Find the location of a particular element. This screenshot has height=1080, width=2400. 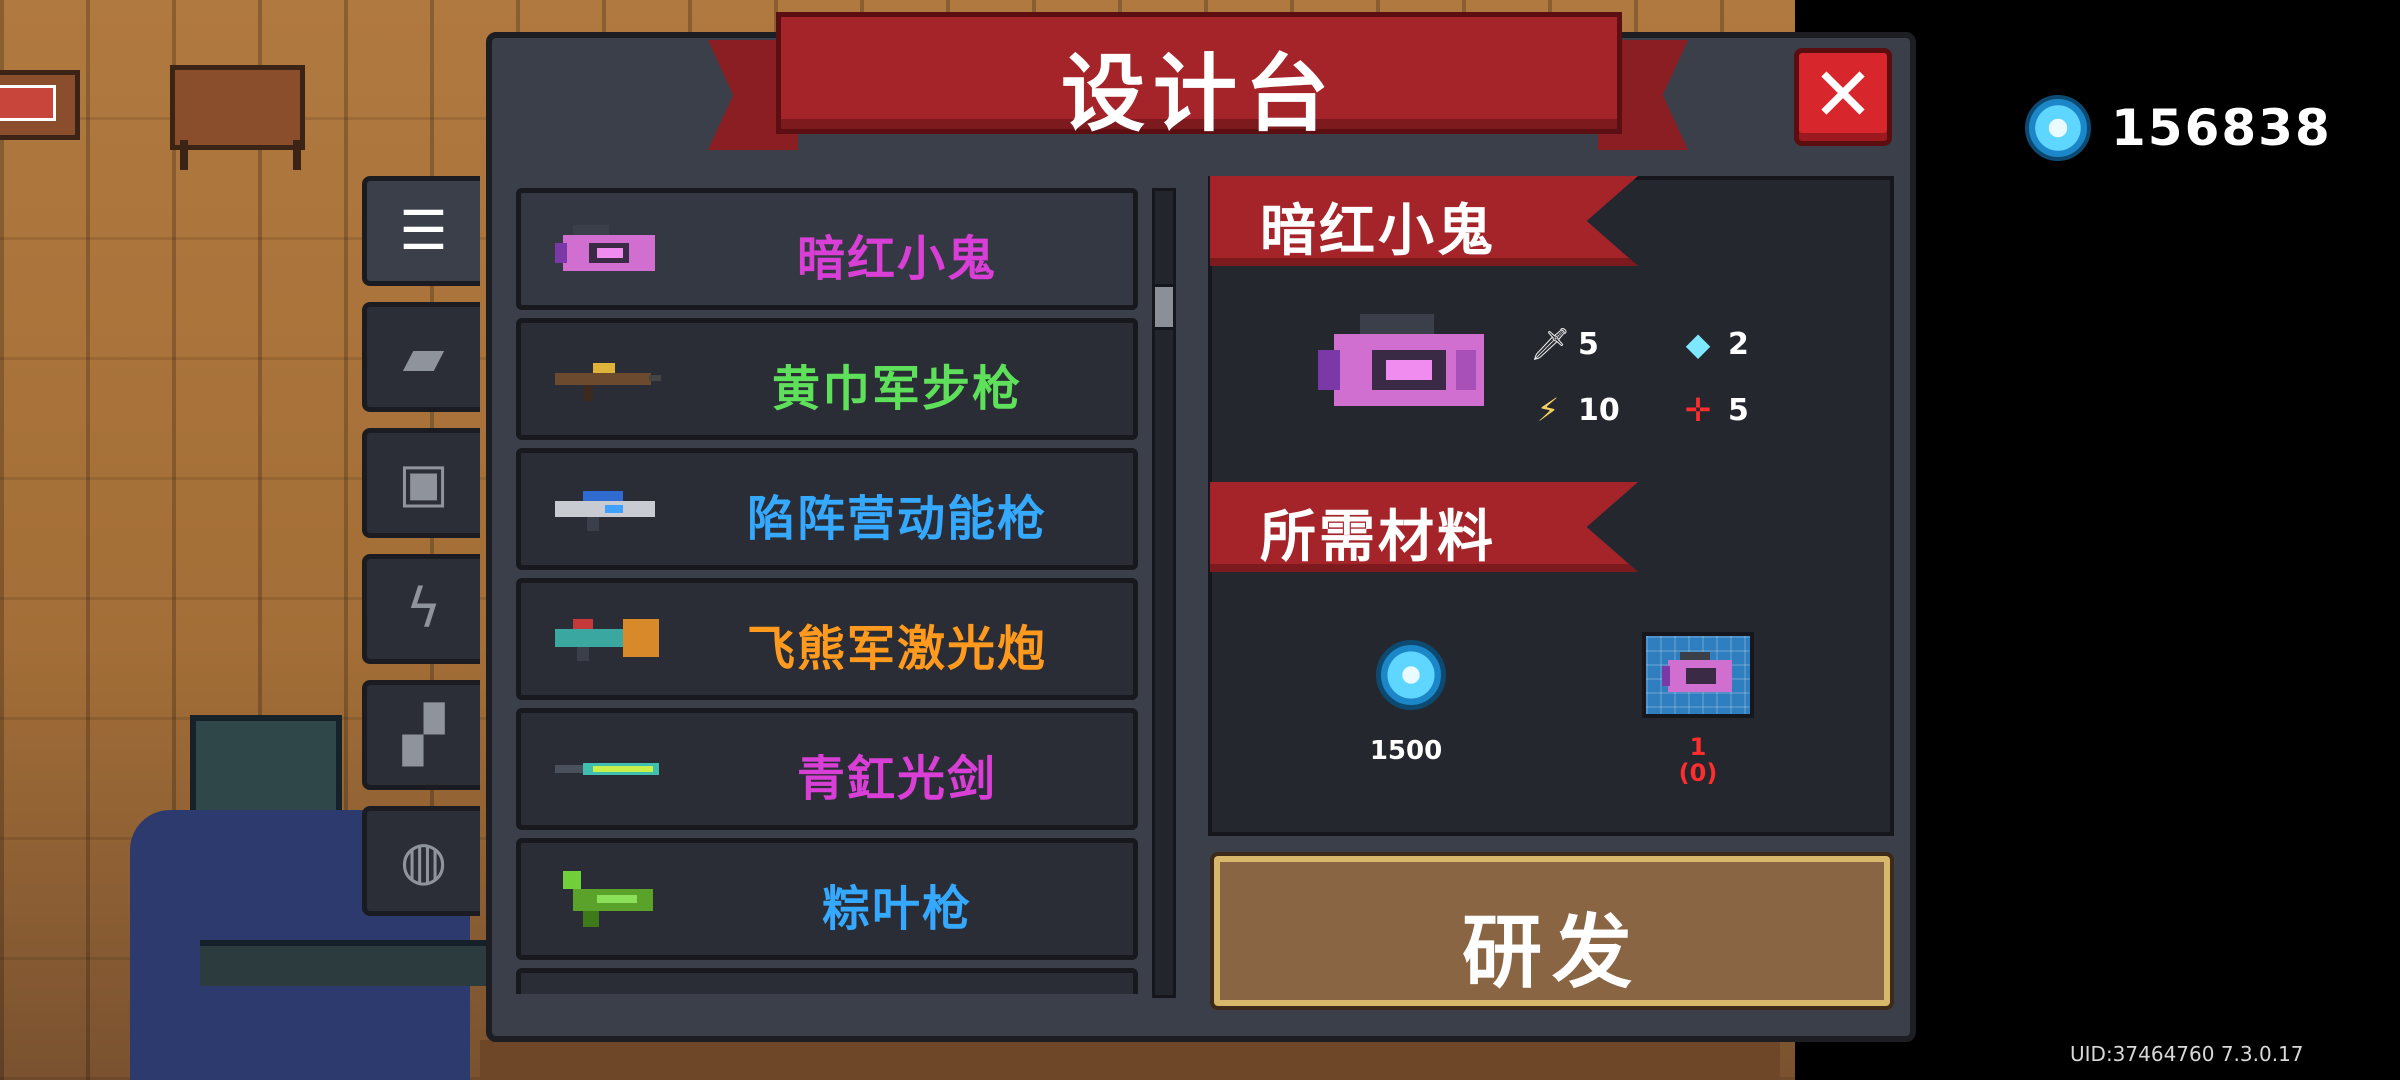

list-item: 青釭光剑 is located at coordinates (827, 769).